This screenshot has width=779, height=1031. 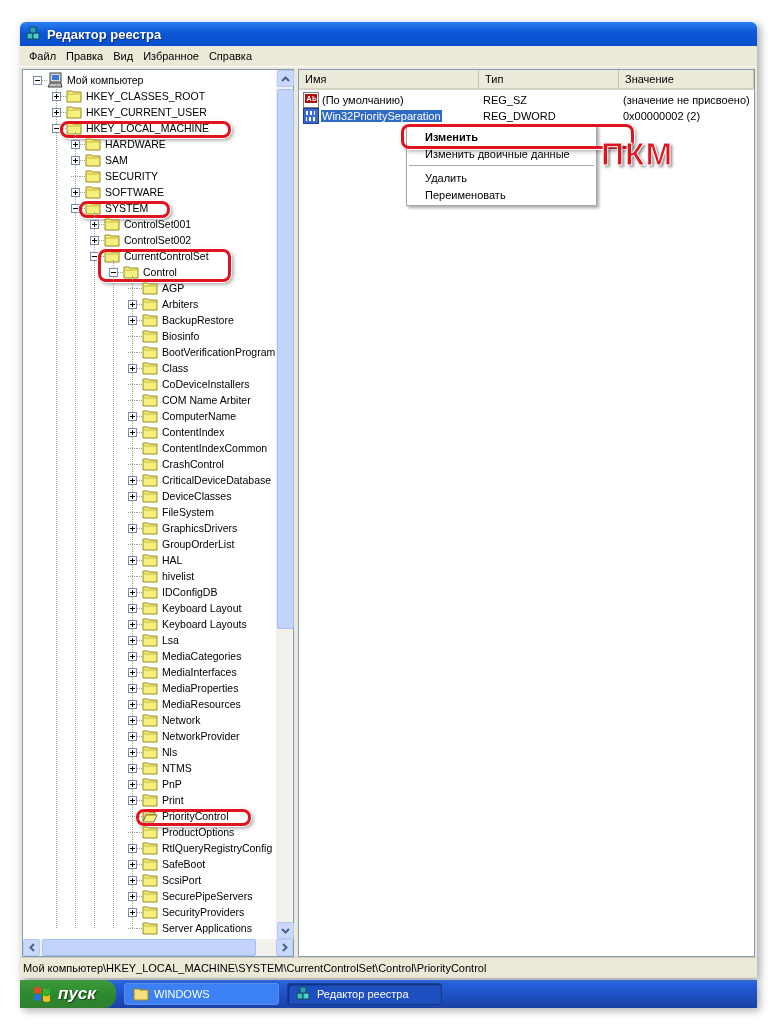 I want to click on tree-item: HKEY_CLASSES_ROOT, so click(x=146, y=96).